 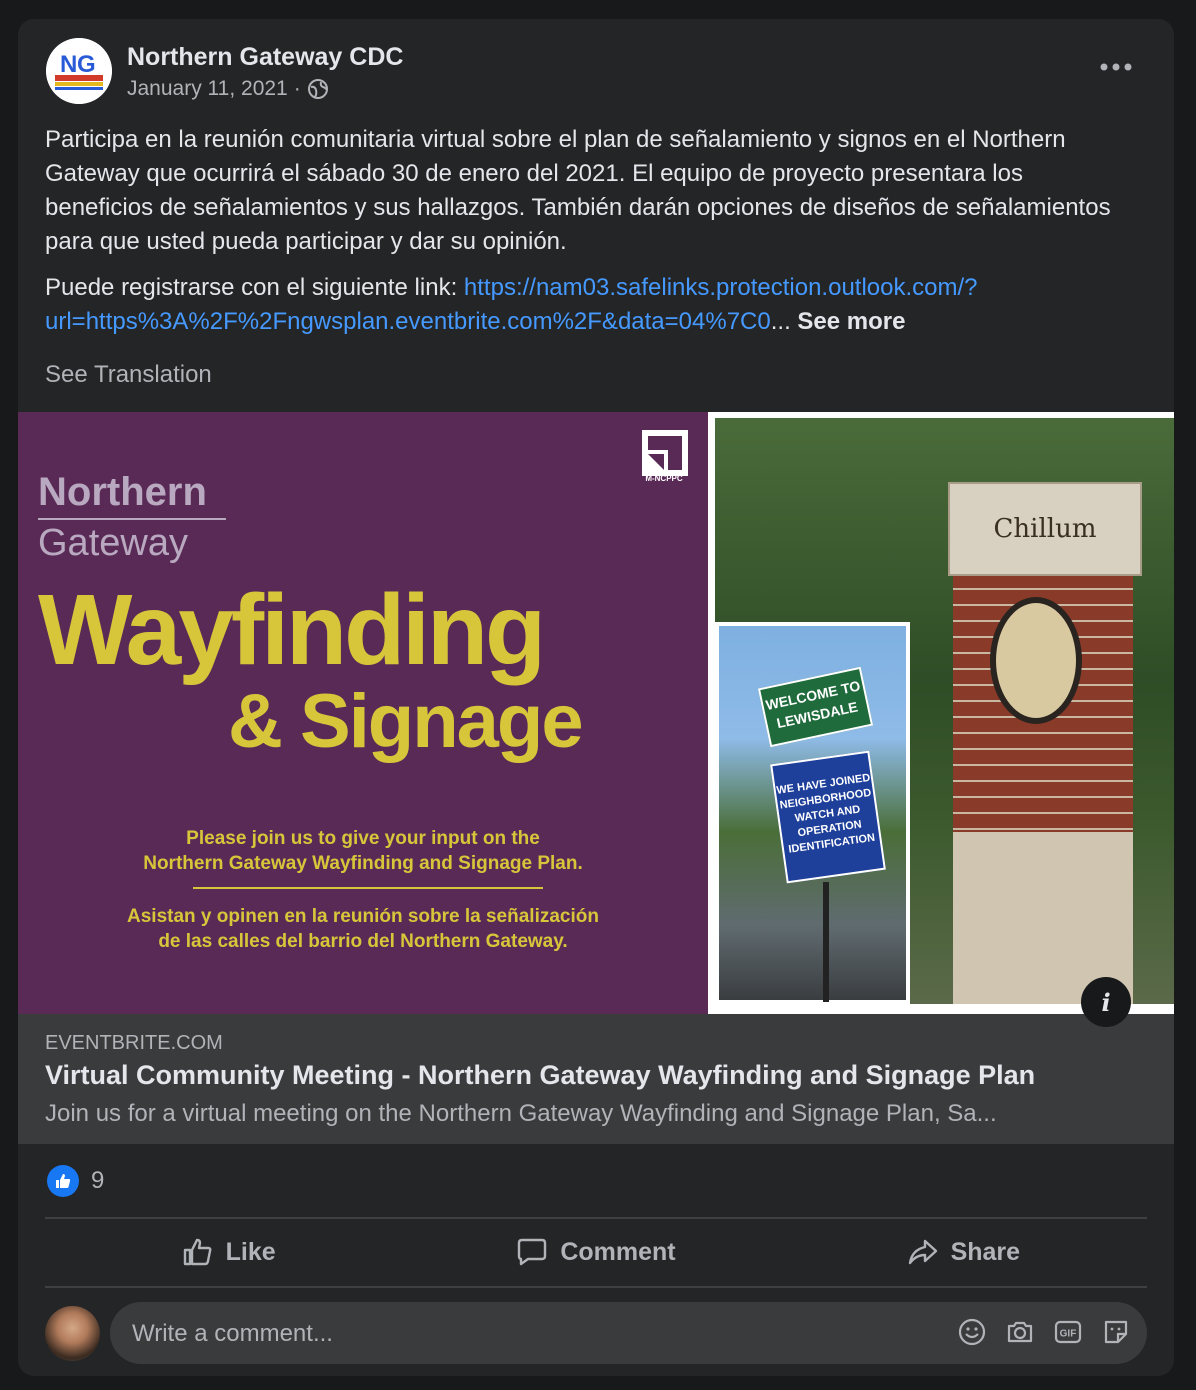 I want to click on divider, so click(x=596, y=1287).